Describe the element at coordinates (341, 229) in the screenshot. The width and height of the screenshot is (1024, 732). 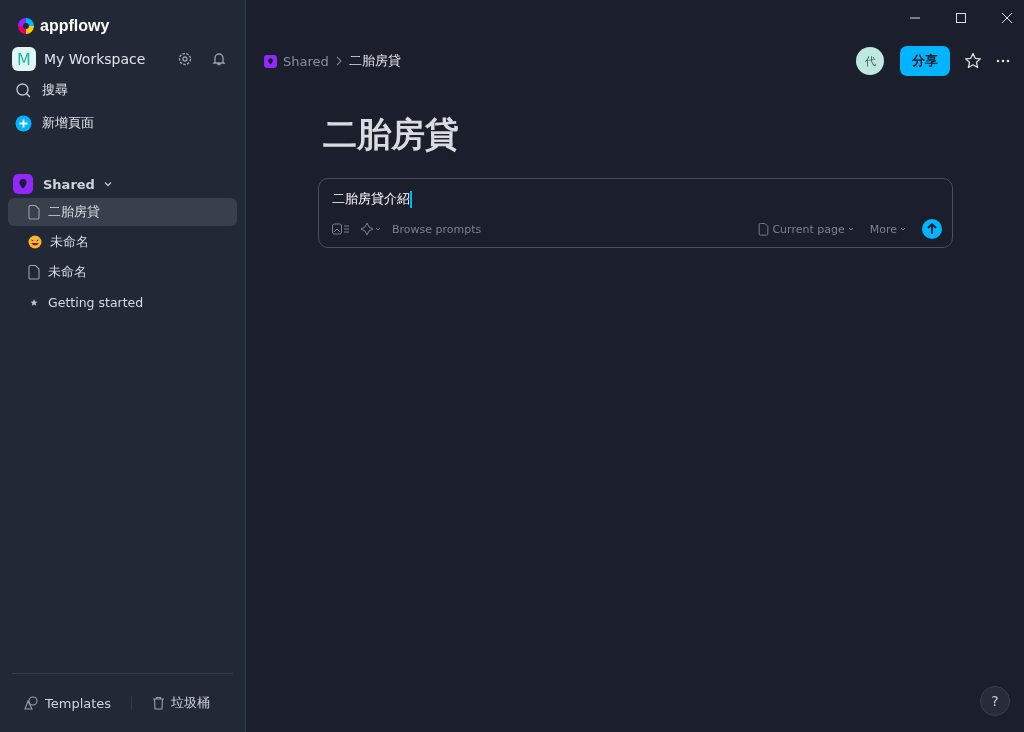
I see `image-text-icon` at that location.